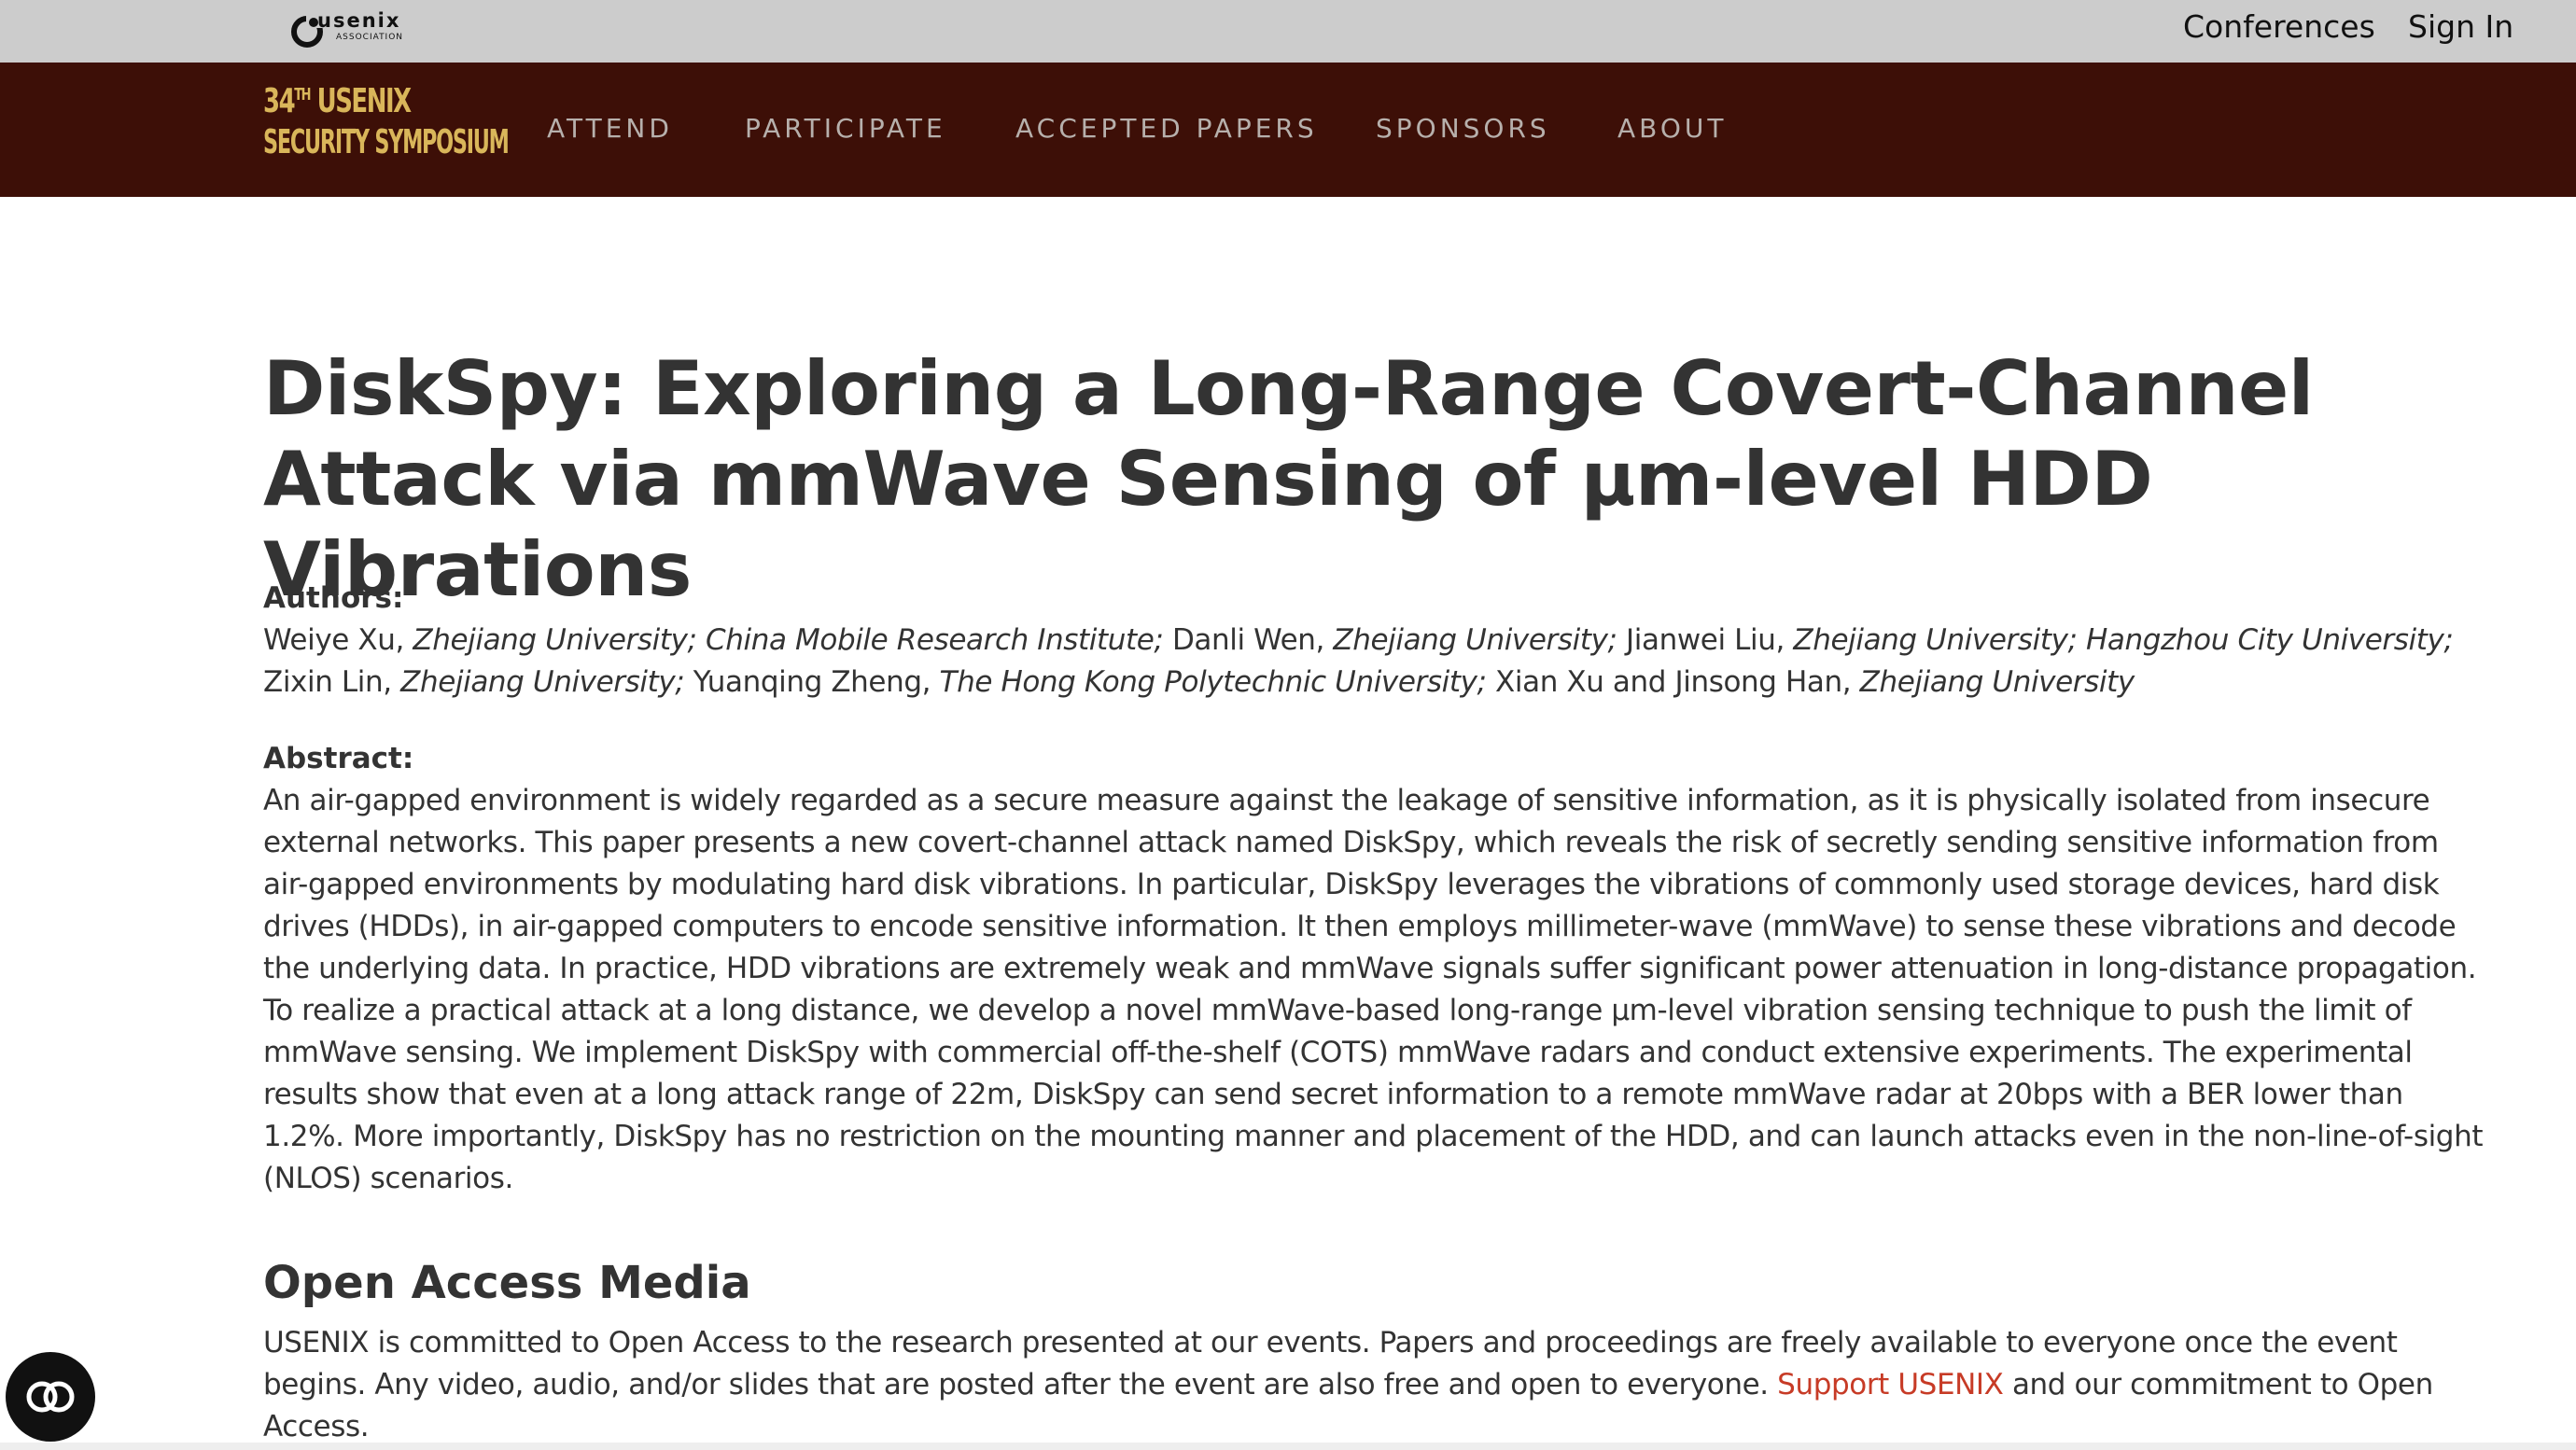 This screenshot has height=1450, width=2576. I want to click on accessibility-button, so click(50, 1397).